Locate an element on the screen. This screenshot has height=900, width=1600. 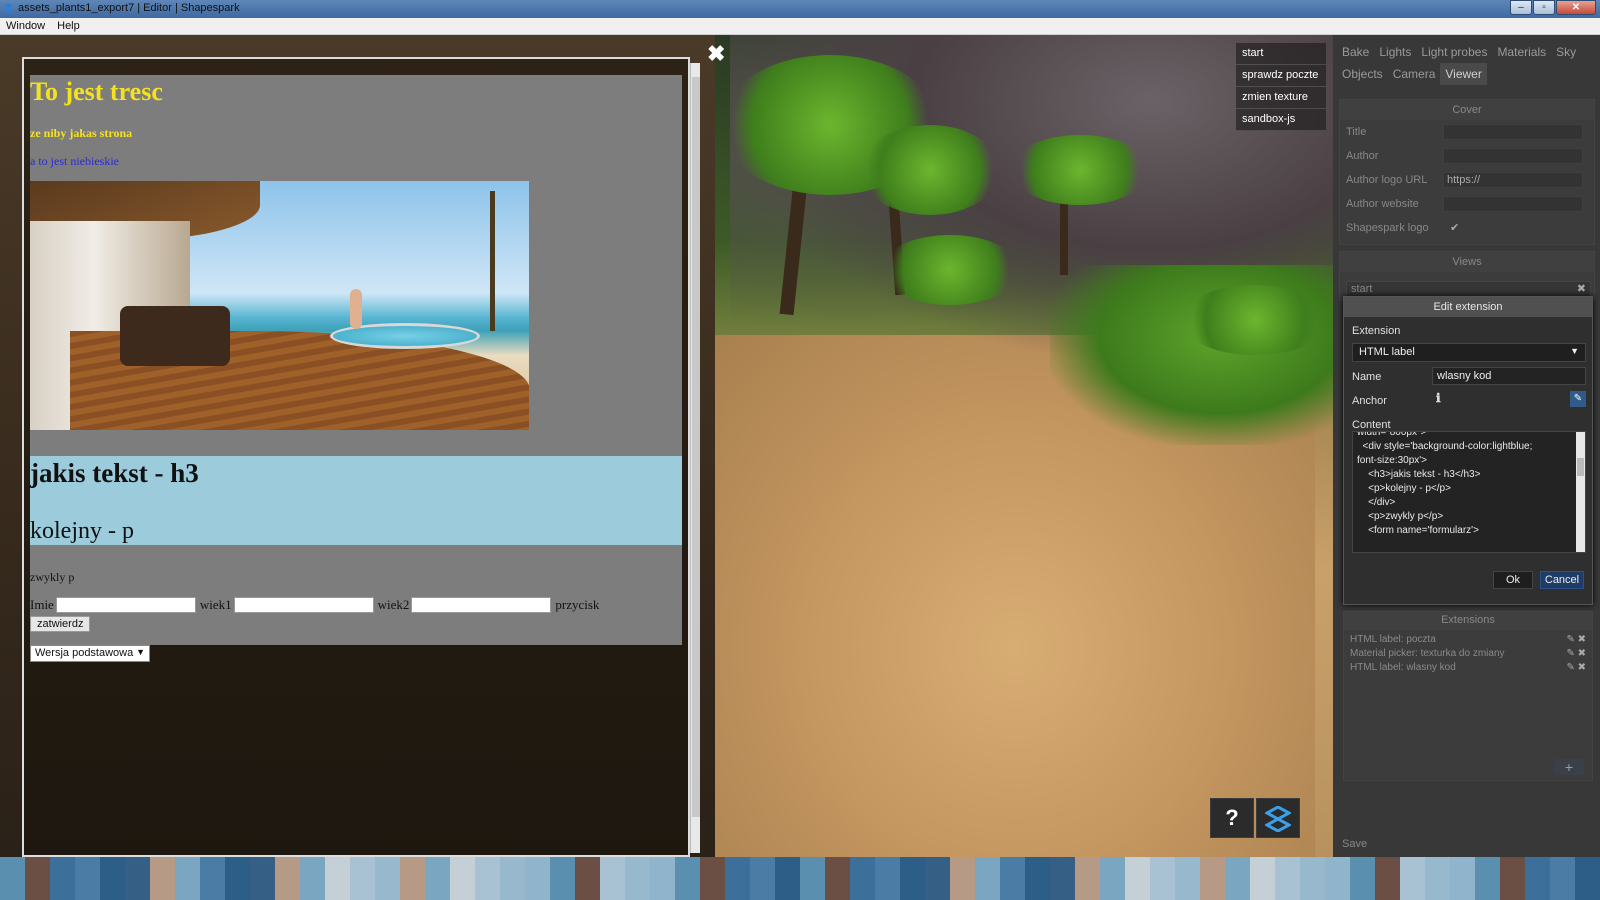
extension-item-label: HTML label: poczta is located at coordinates (1393, 639).